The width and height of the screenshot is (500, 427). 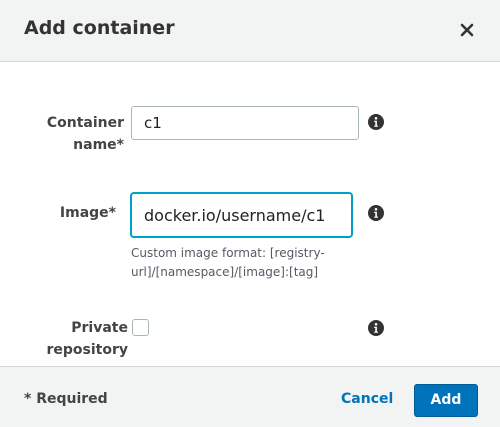 I want to click on image-input, so click(x=241, y=215).